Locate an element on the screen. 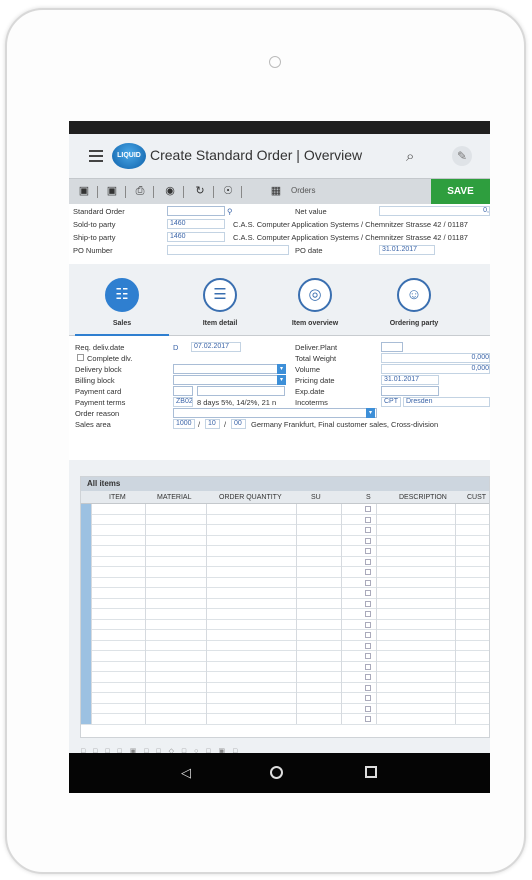  col-customer: CUST is located at coordinates (476, 497).